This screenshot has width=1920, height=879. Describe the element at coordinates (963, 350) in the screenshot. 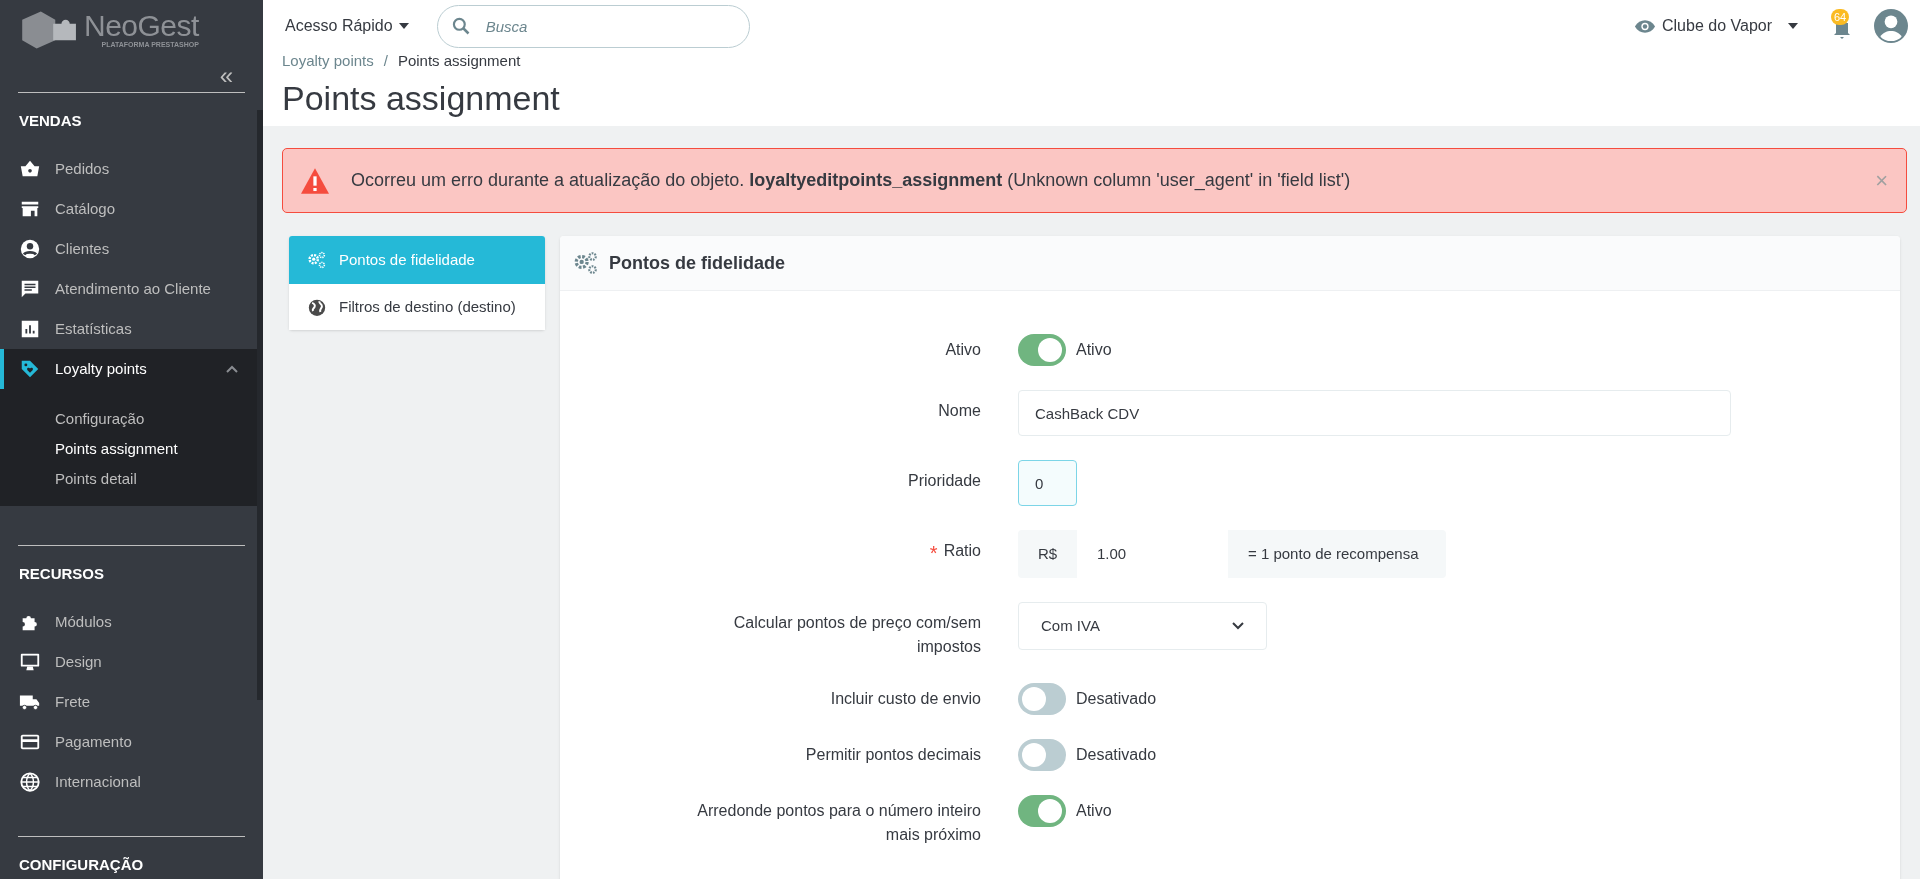

I see `field-label: Ativo` at that location.